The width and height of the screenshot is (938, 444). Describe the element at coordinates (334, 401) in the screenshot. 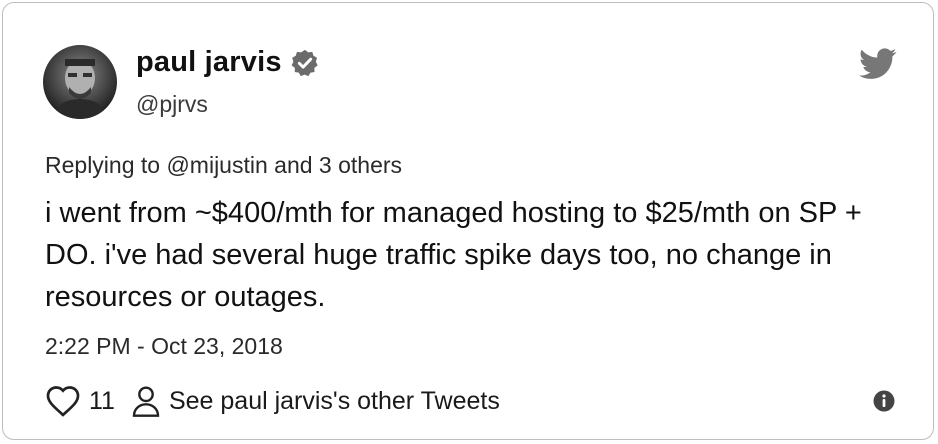

I see `other-tweets-link: See paul jarvis's other Tweets` at that location.